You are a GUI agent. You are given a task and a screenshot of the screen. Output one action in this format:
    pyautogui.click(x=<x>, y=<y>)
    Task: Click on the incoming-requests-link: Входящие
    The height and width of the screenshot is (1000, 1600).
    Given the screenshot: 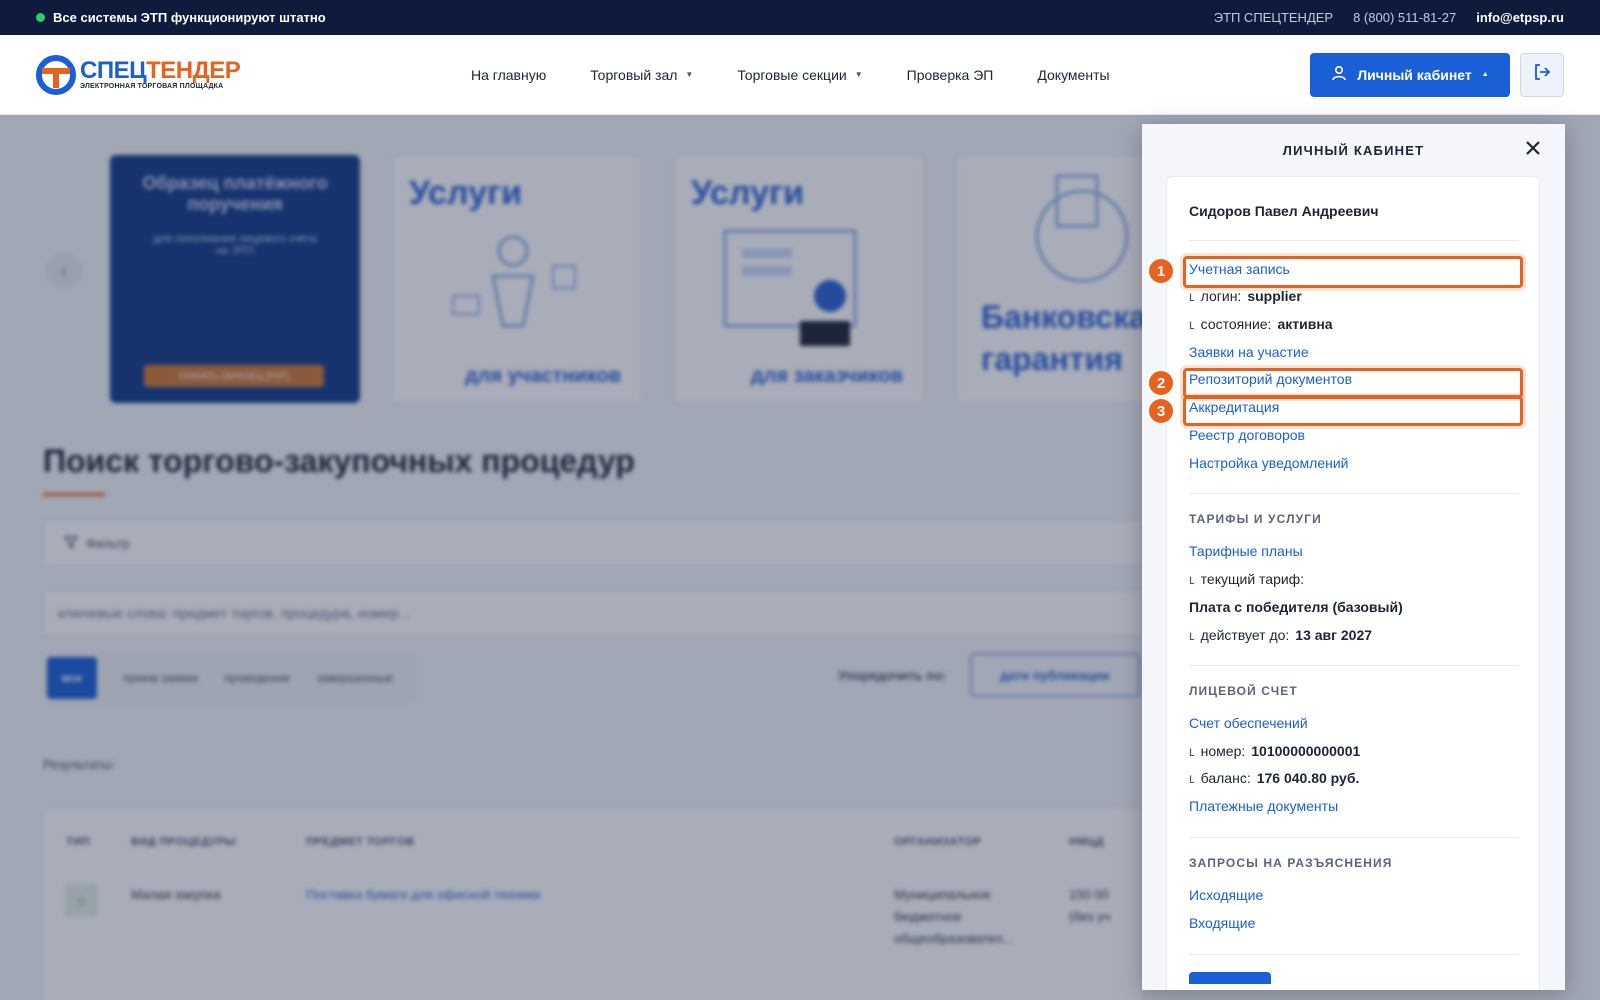 What is the action you would take?
    pyautogui.click(x=1222, y=923)
    